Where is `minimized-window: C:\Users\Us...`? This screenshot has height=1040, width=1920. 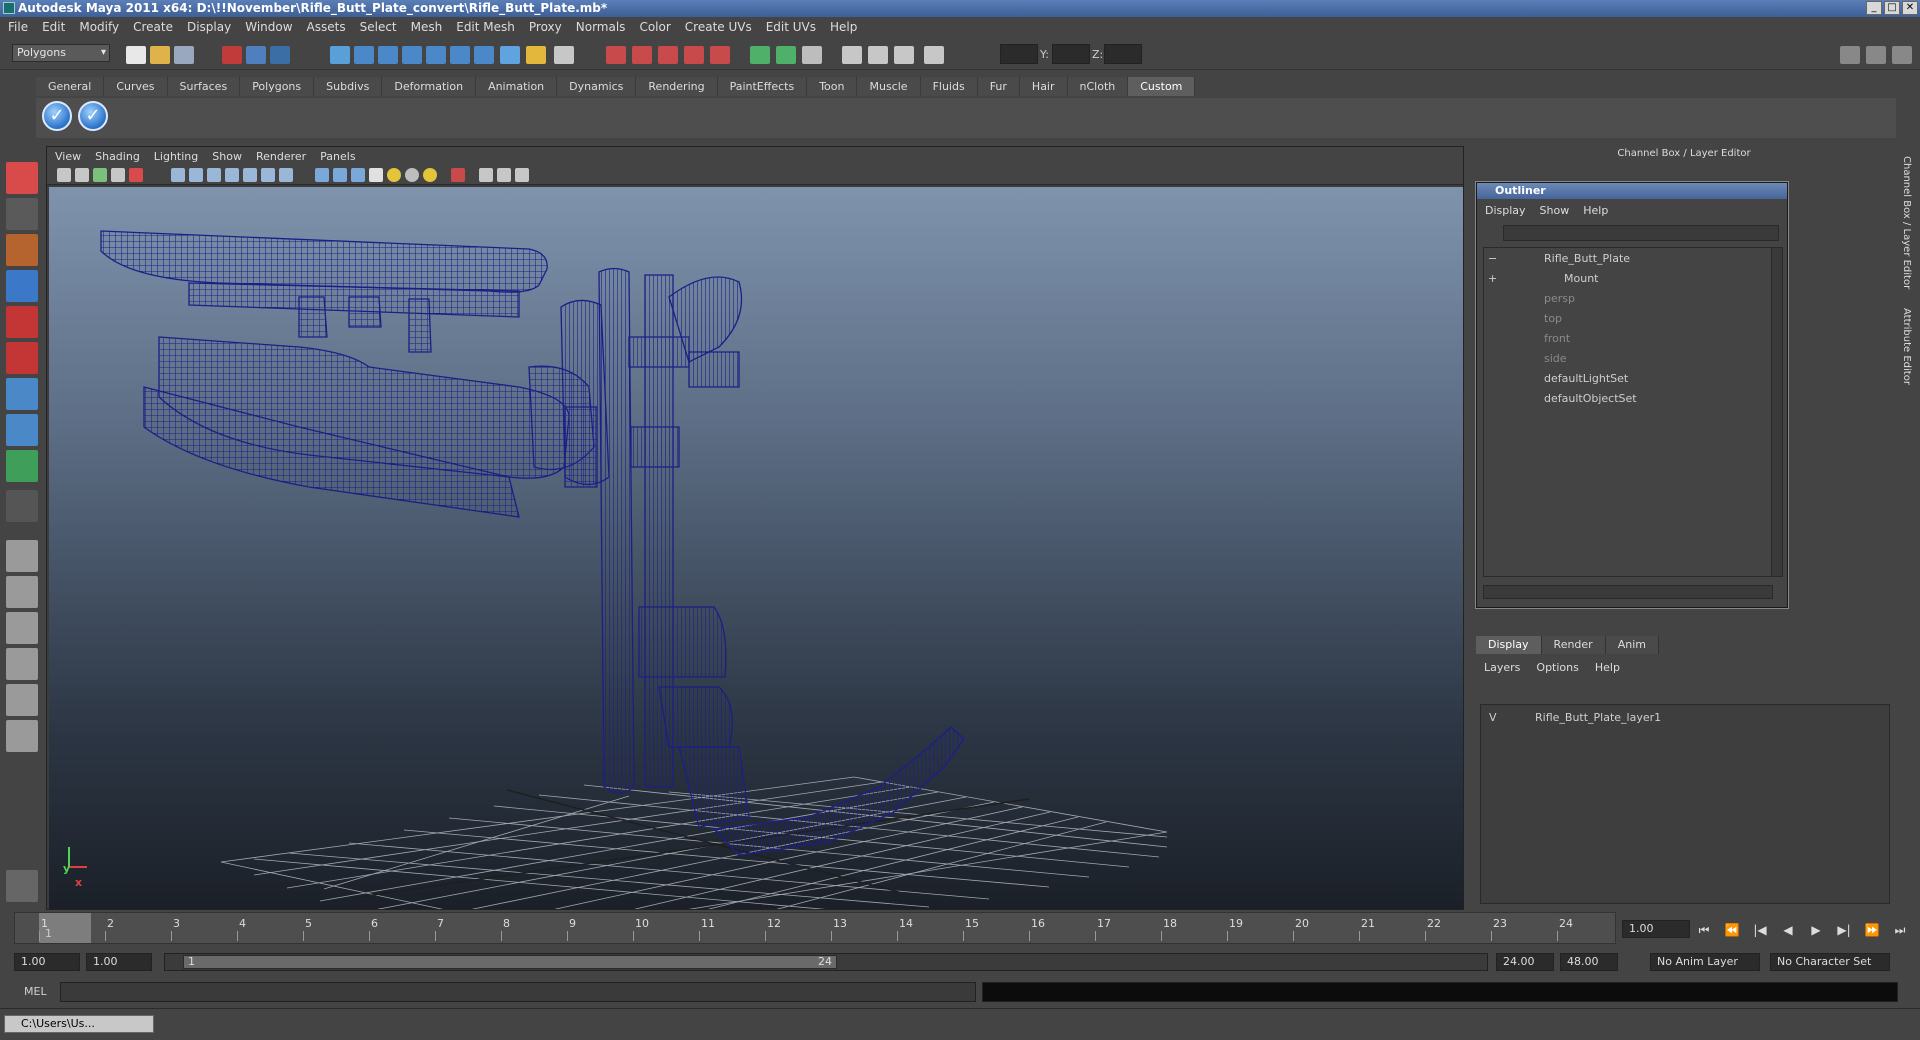
minimized-window: C:\Users\Us... is located at coordinates (79, 1024).